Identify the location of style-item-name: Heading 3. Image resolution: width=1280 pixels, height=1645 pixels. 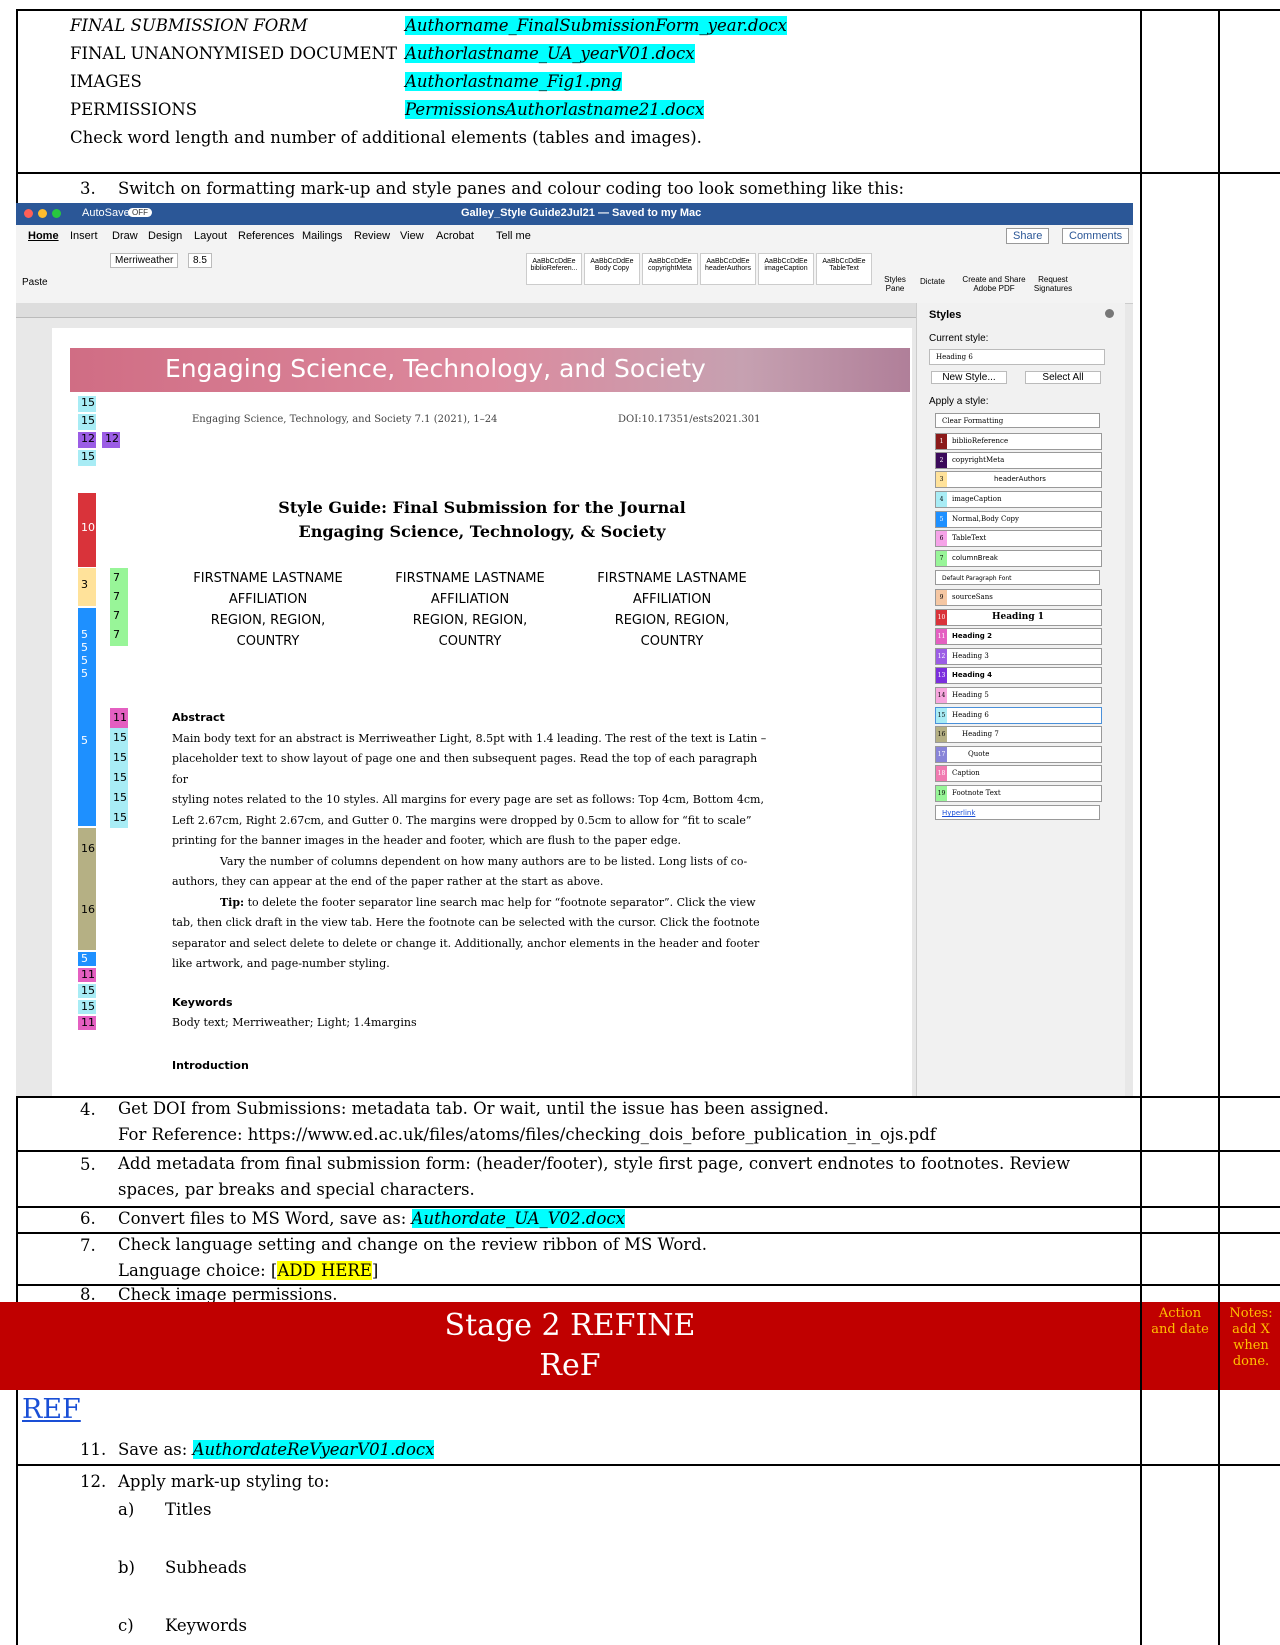
(970, 656).